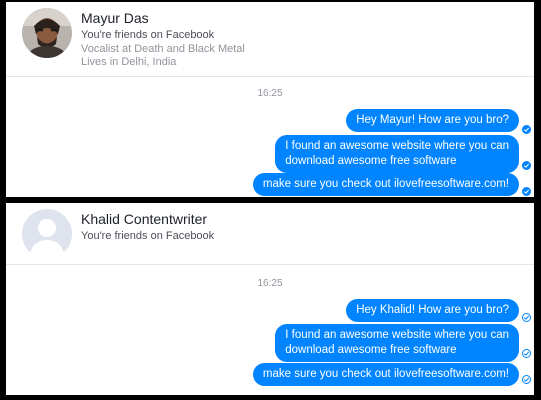 This screenshot has height=400, width=541. What do you see at coordinates (129, 62) in the screenshot?
I see `contact-location: Lives in Delhi, India` at bounding box center [129, 62].